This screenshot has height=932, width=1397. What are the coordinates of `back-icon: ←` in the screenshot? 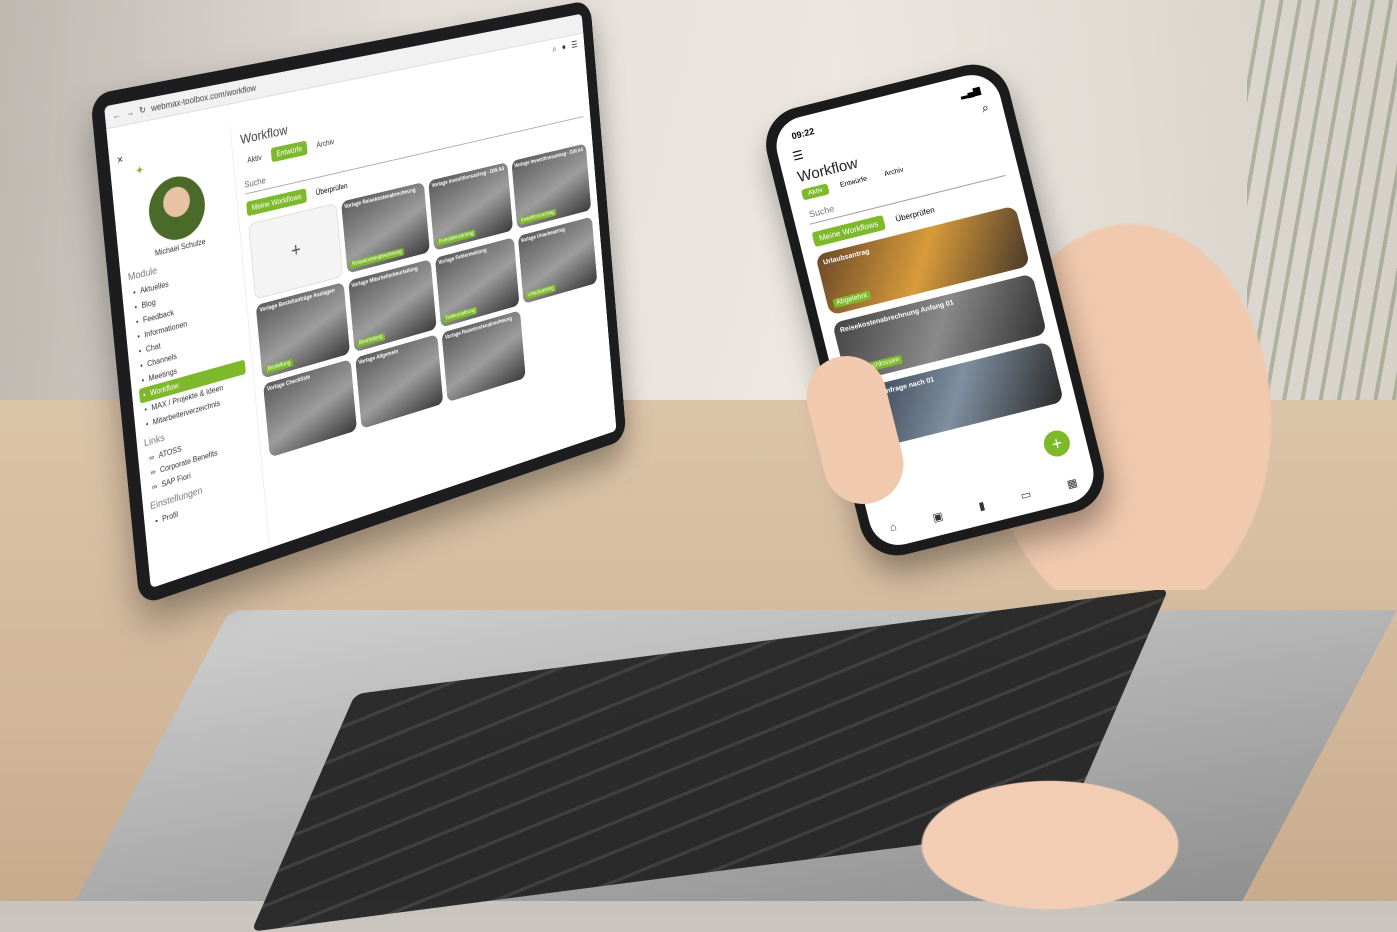 It's located at (116, 114).